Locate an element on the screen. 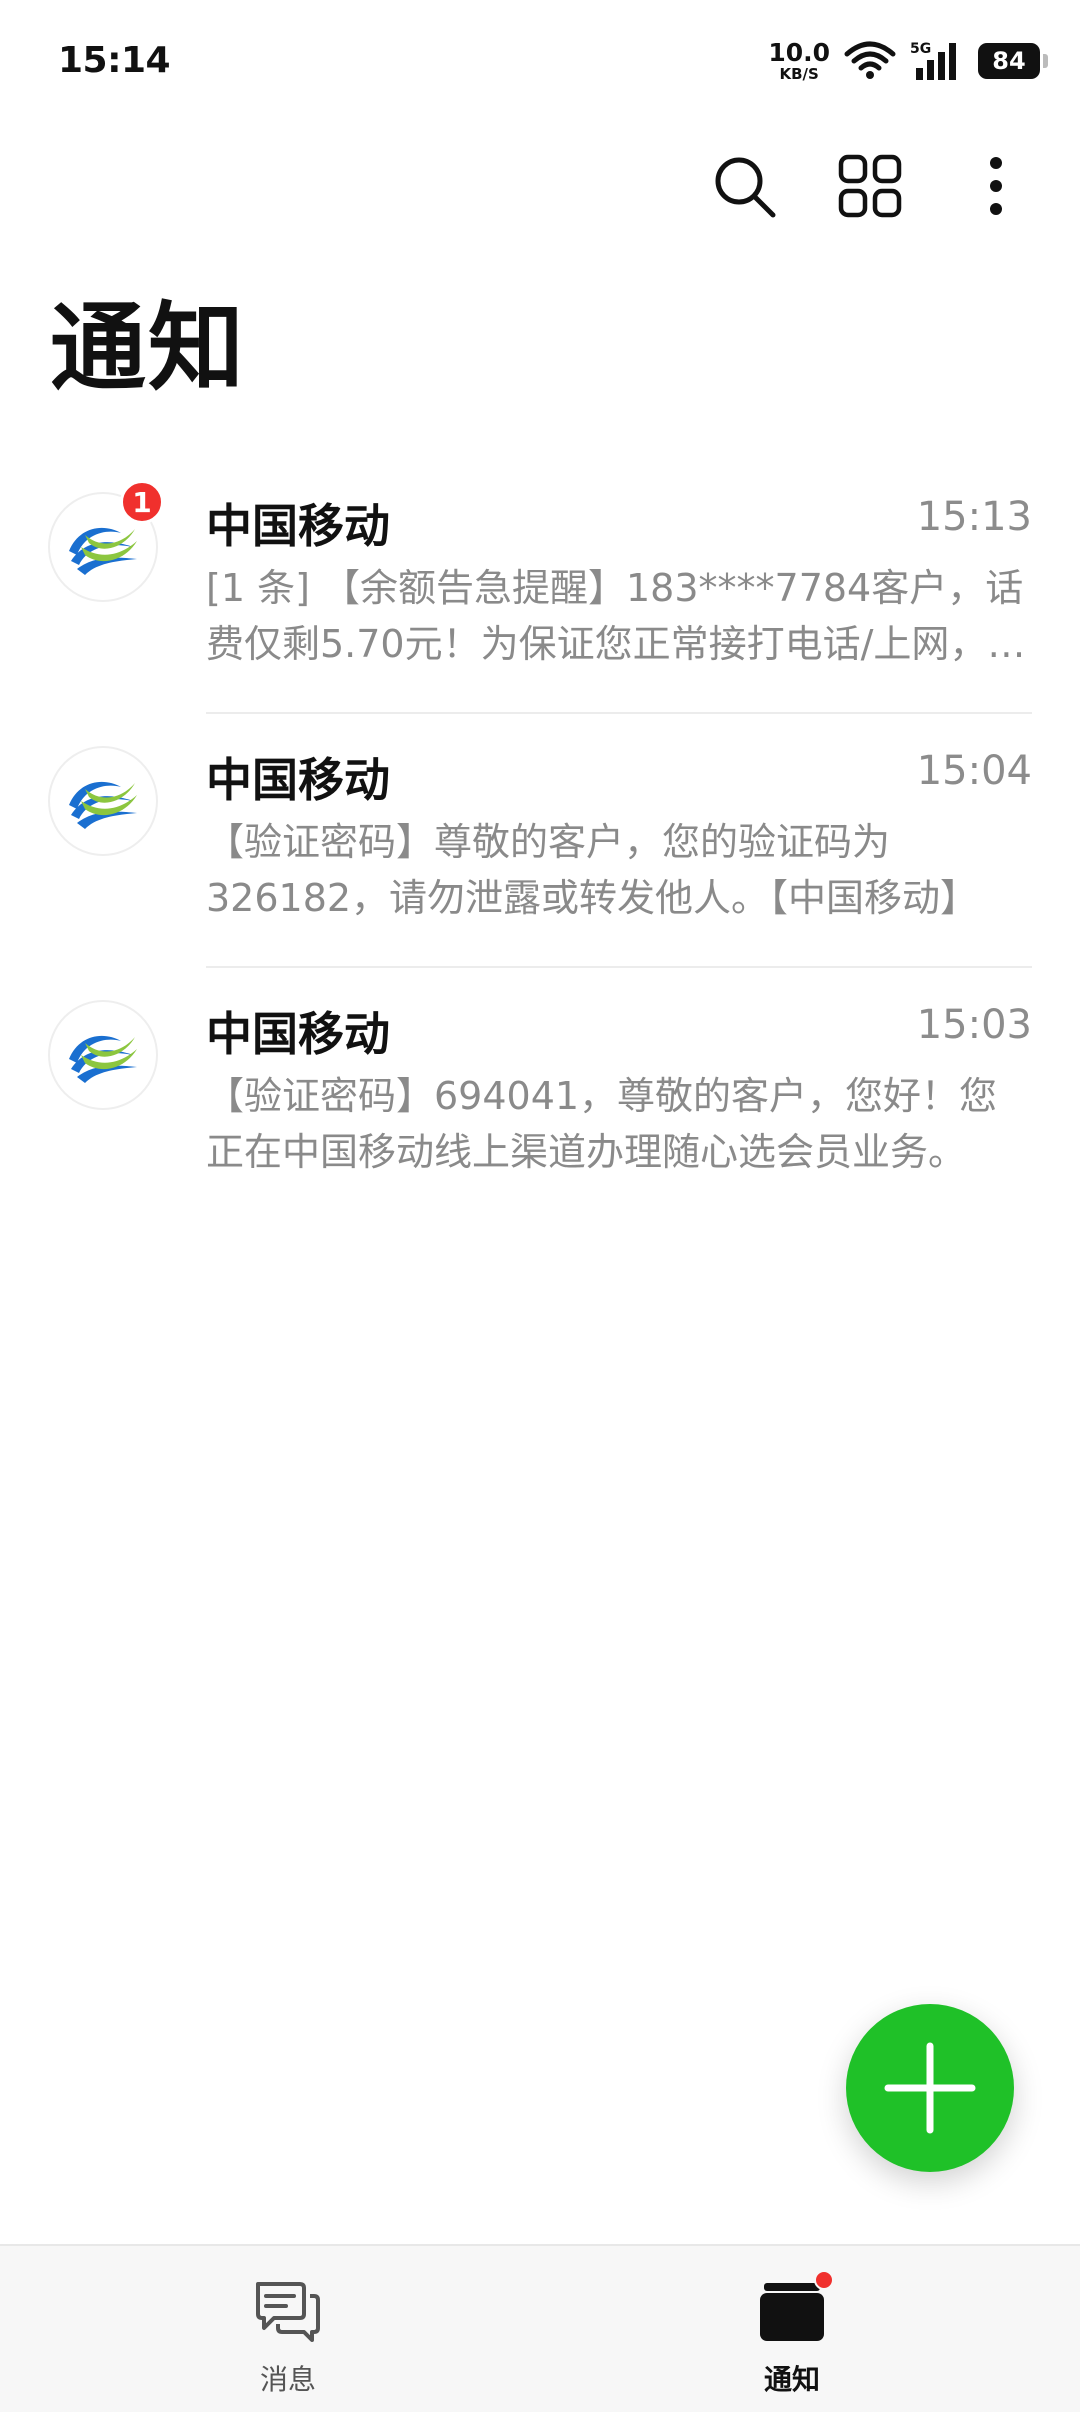 The height and width of the screenshot is (2412, 1080). unread-badge: 1 is located at coordinates (142, 502).